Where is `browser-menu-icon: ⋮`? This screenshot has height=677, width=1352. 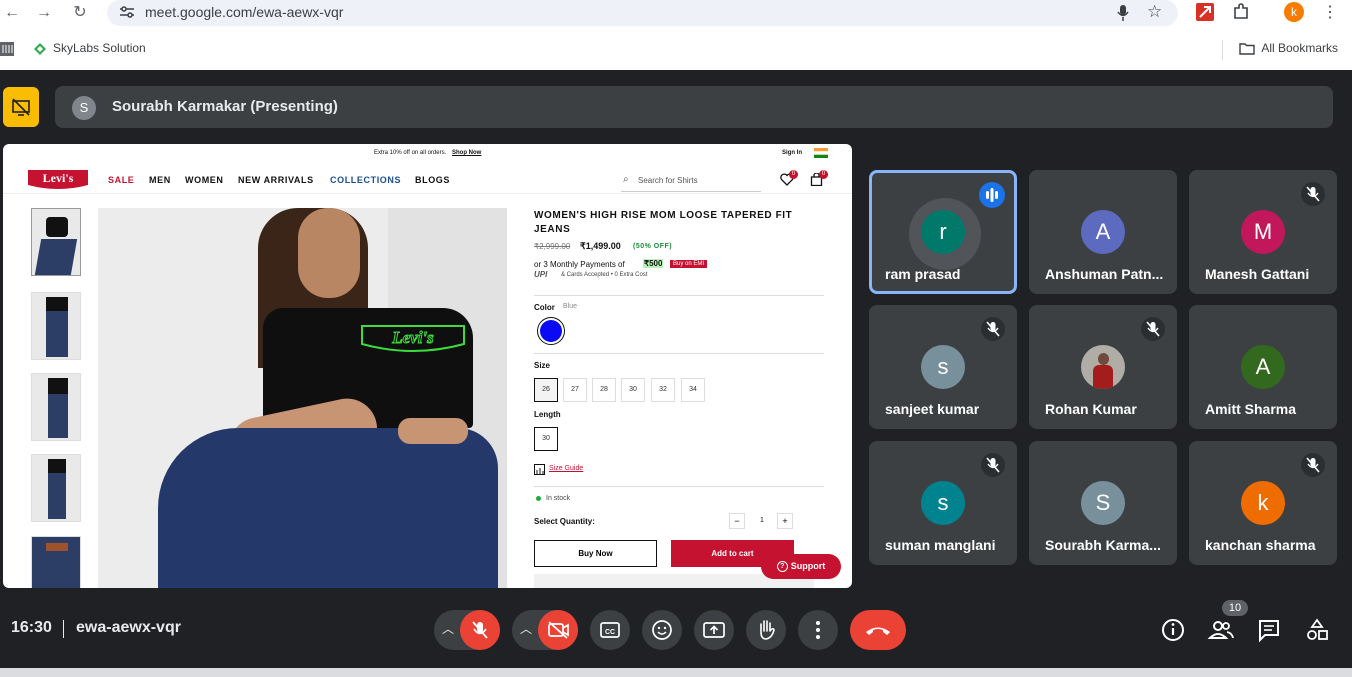
browser-menu-icon: ⋮ is located at coordinates (1330, 12).